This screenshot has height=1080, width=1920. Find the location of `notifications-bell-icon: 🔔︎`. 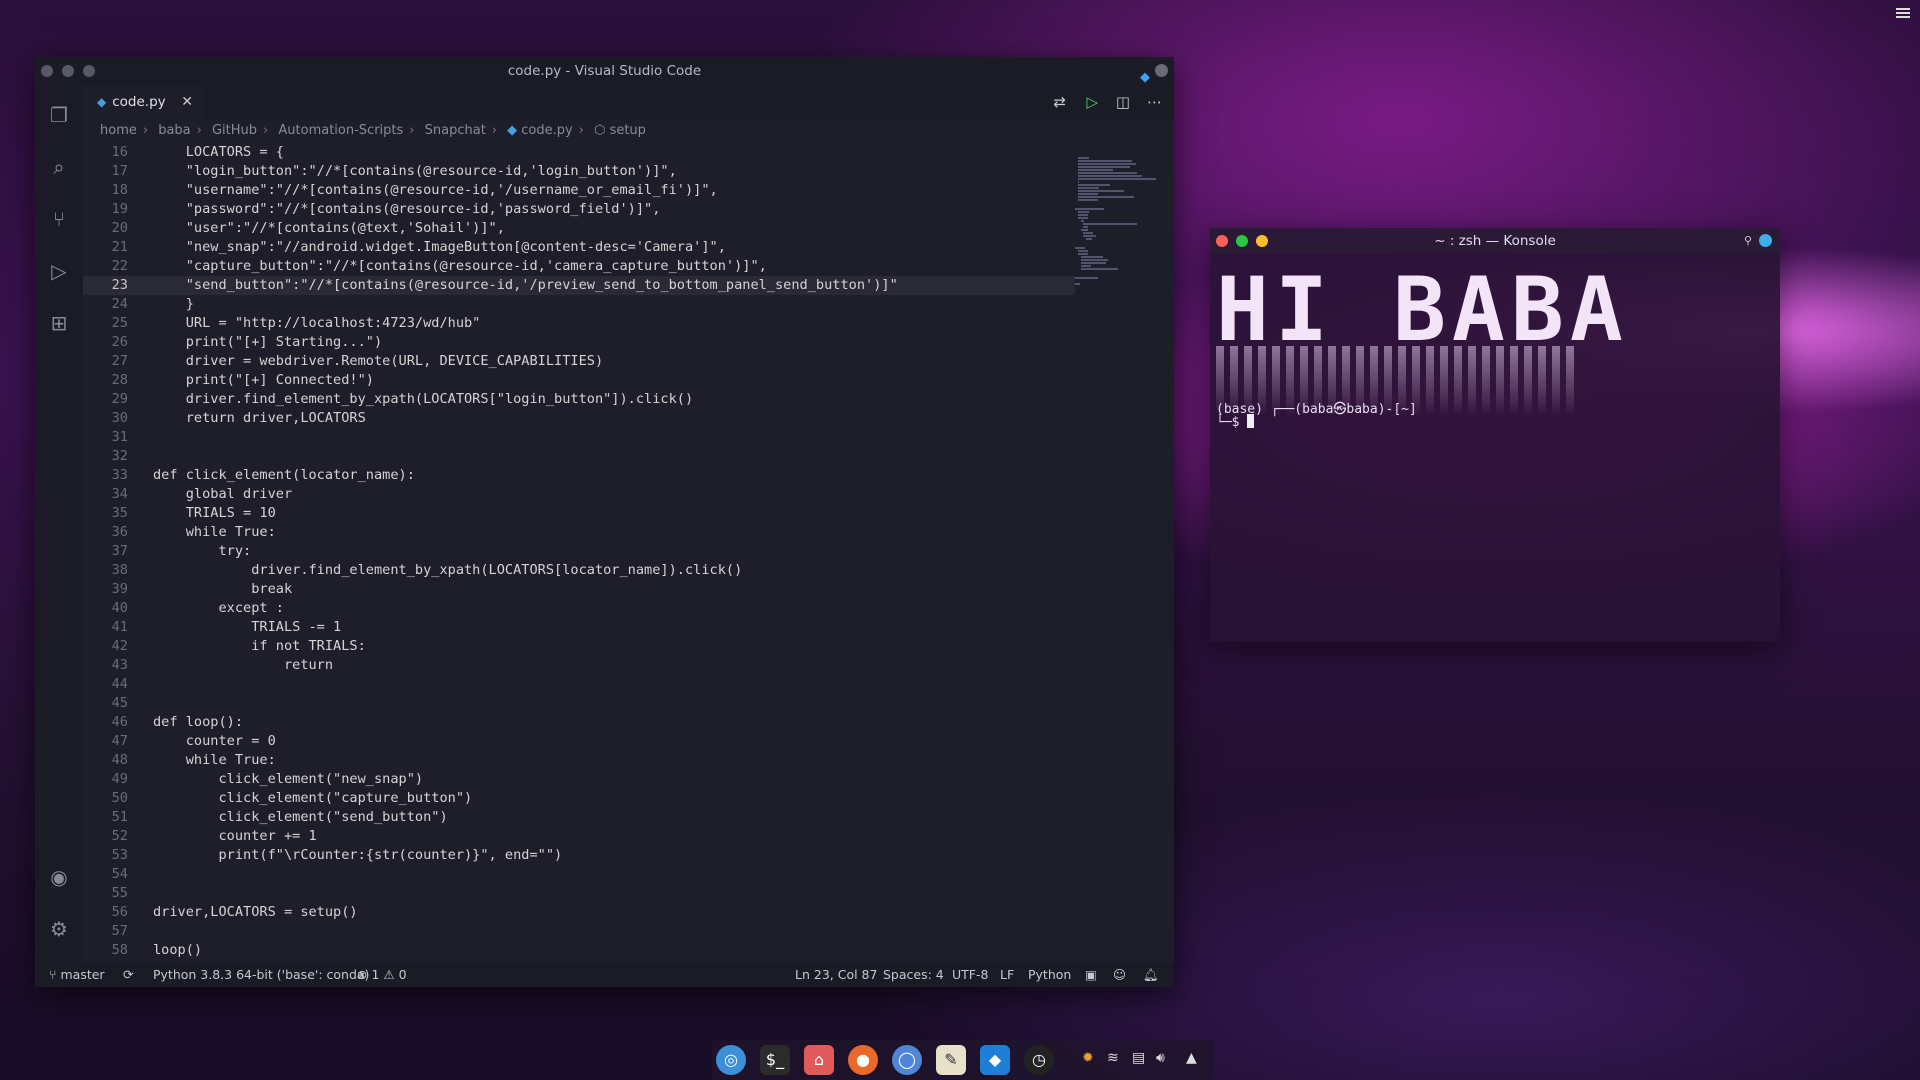

notifications-bell-icon: 🔔︎ is located at coordinates (1151, 975).